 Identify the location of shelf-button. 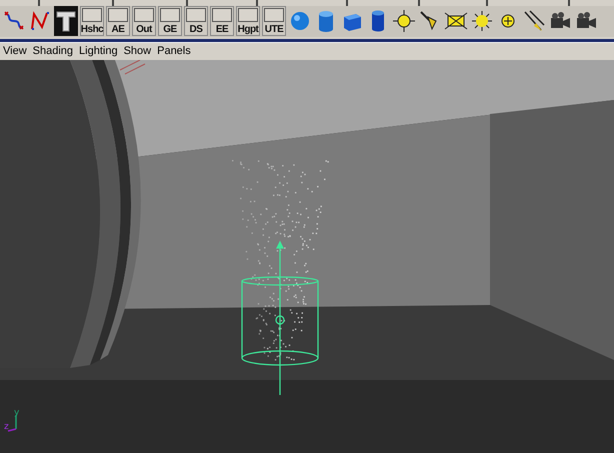
(66, 21).